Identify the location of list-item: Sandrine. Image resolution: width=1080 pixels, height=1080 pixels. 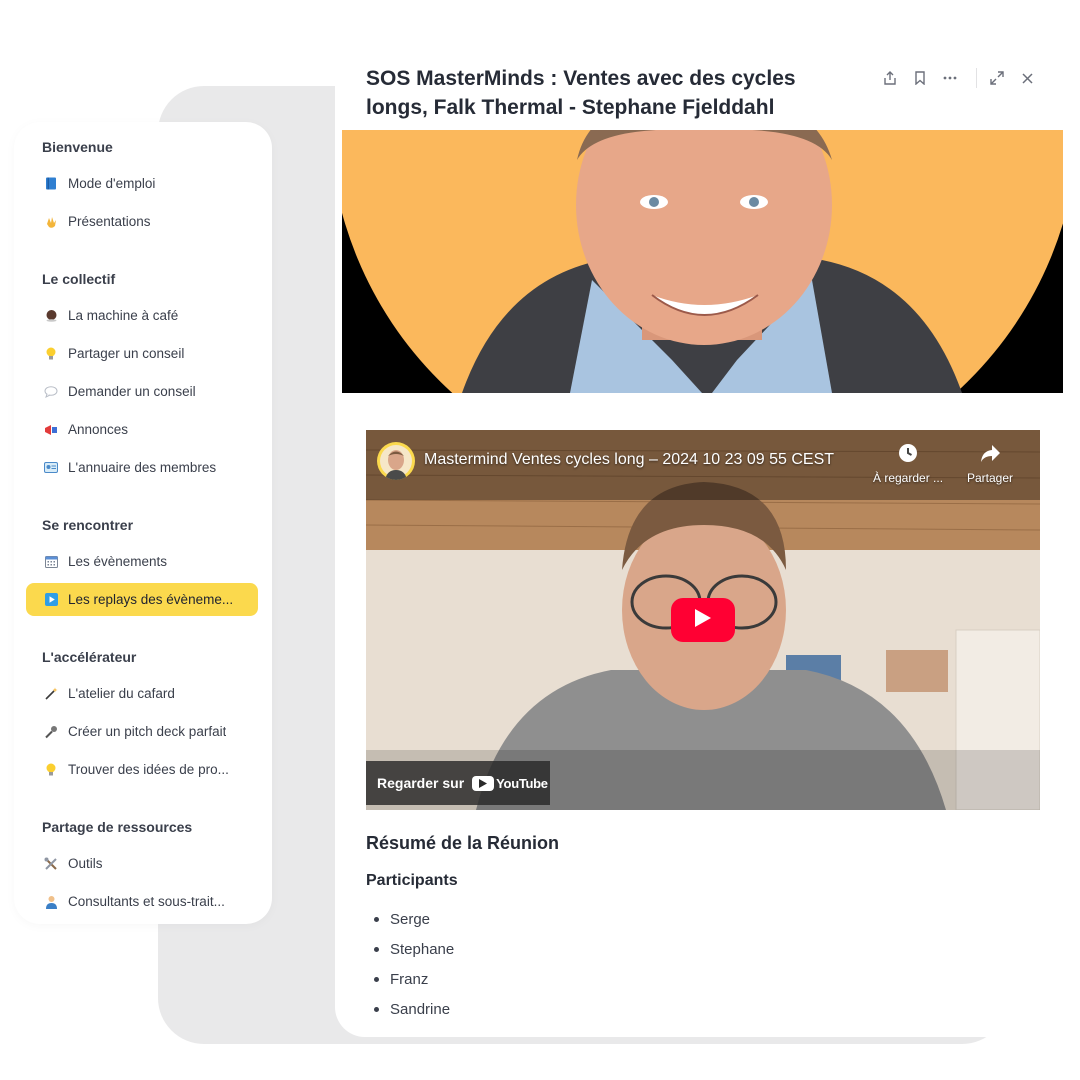
(410, 1009).